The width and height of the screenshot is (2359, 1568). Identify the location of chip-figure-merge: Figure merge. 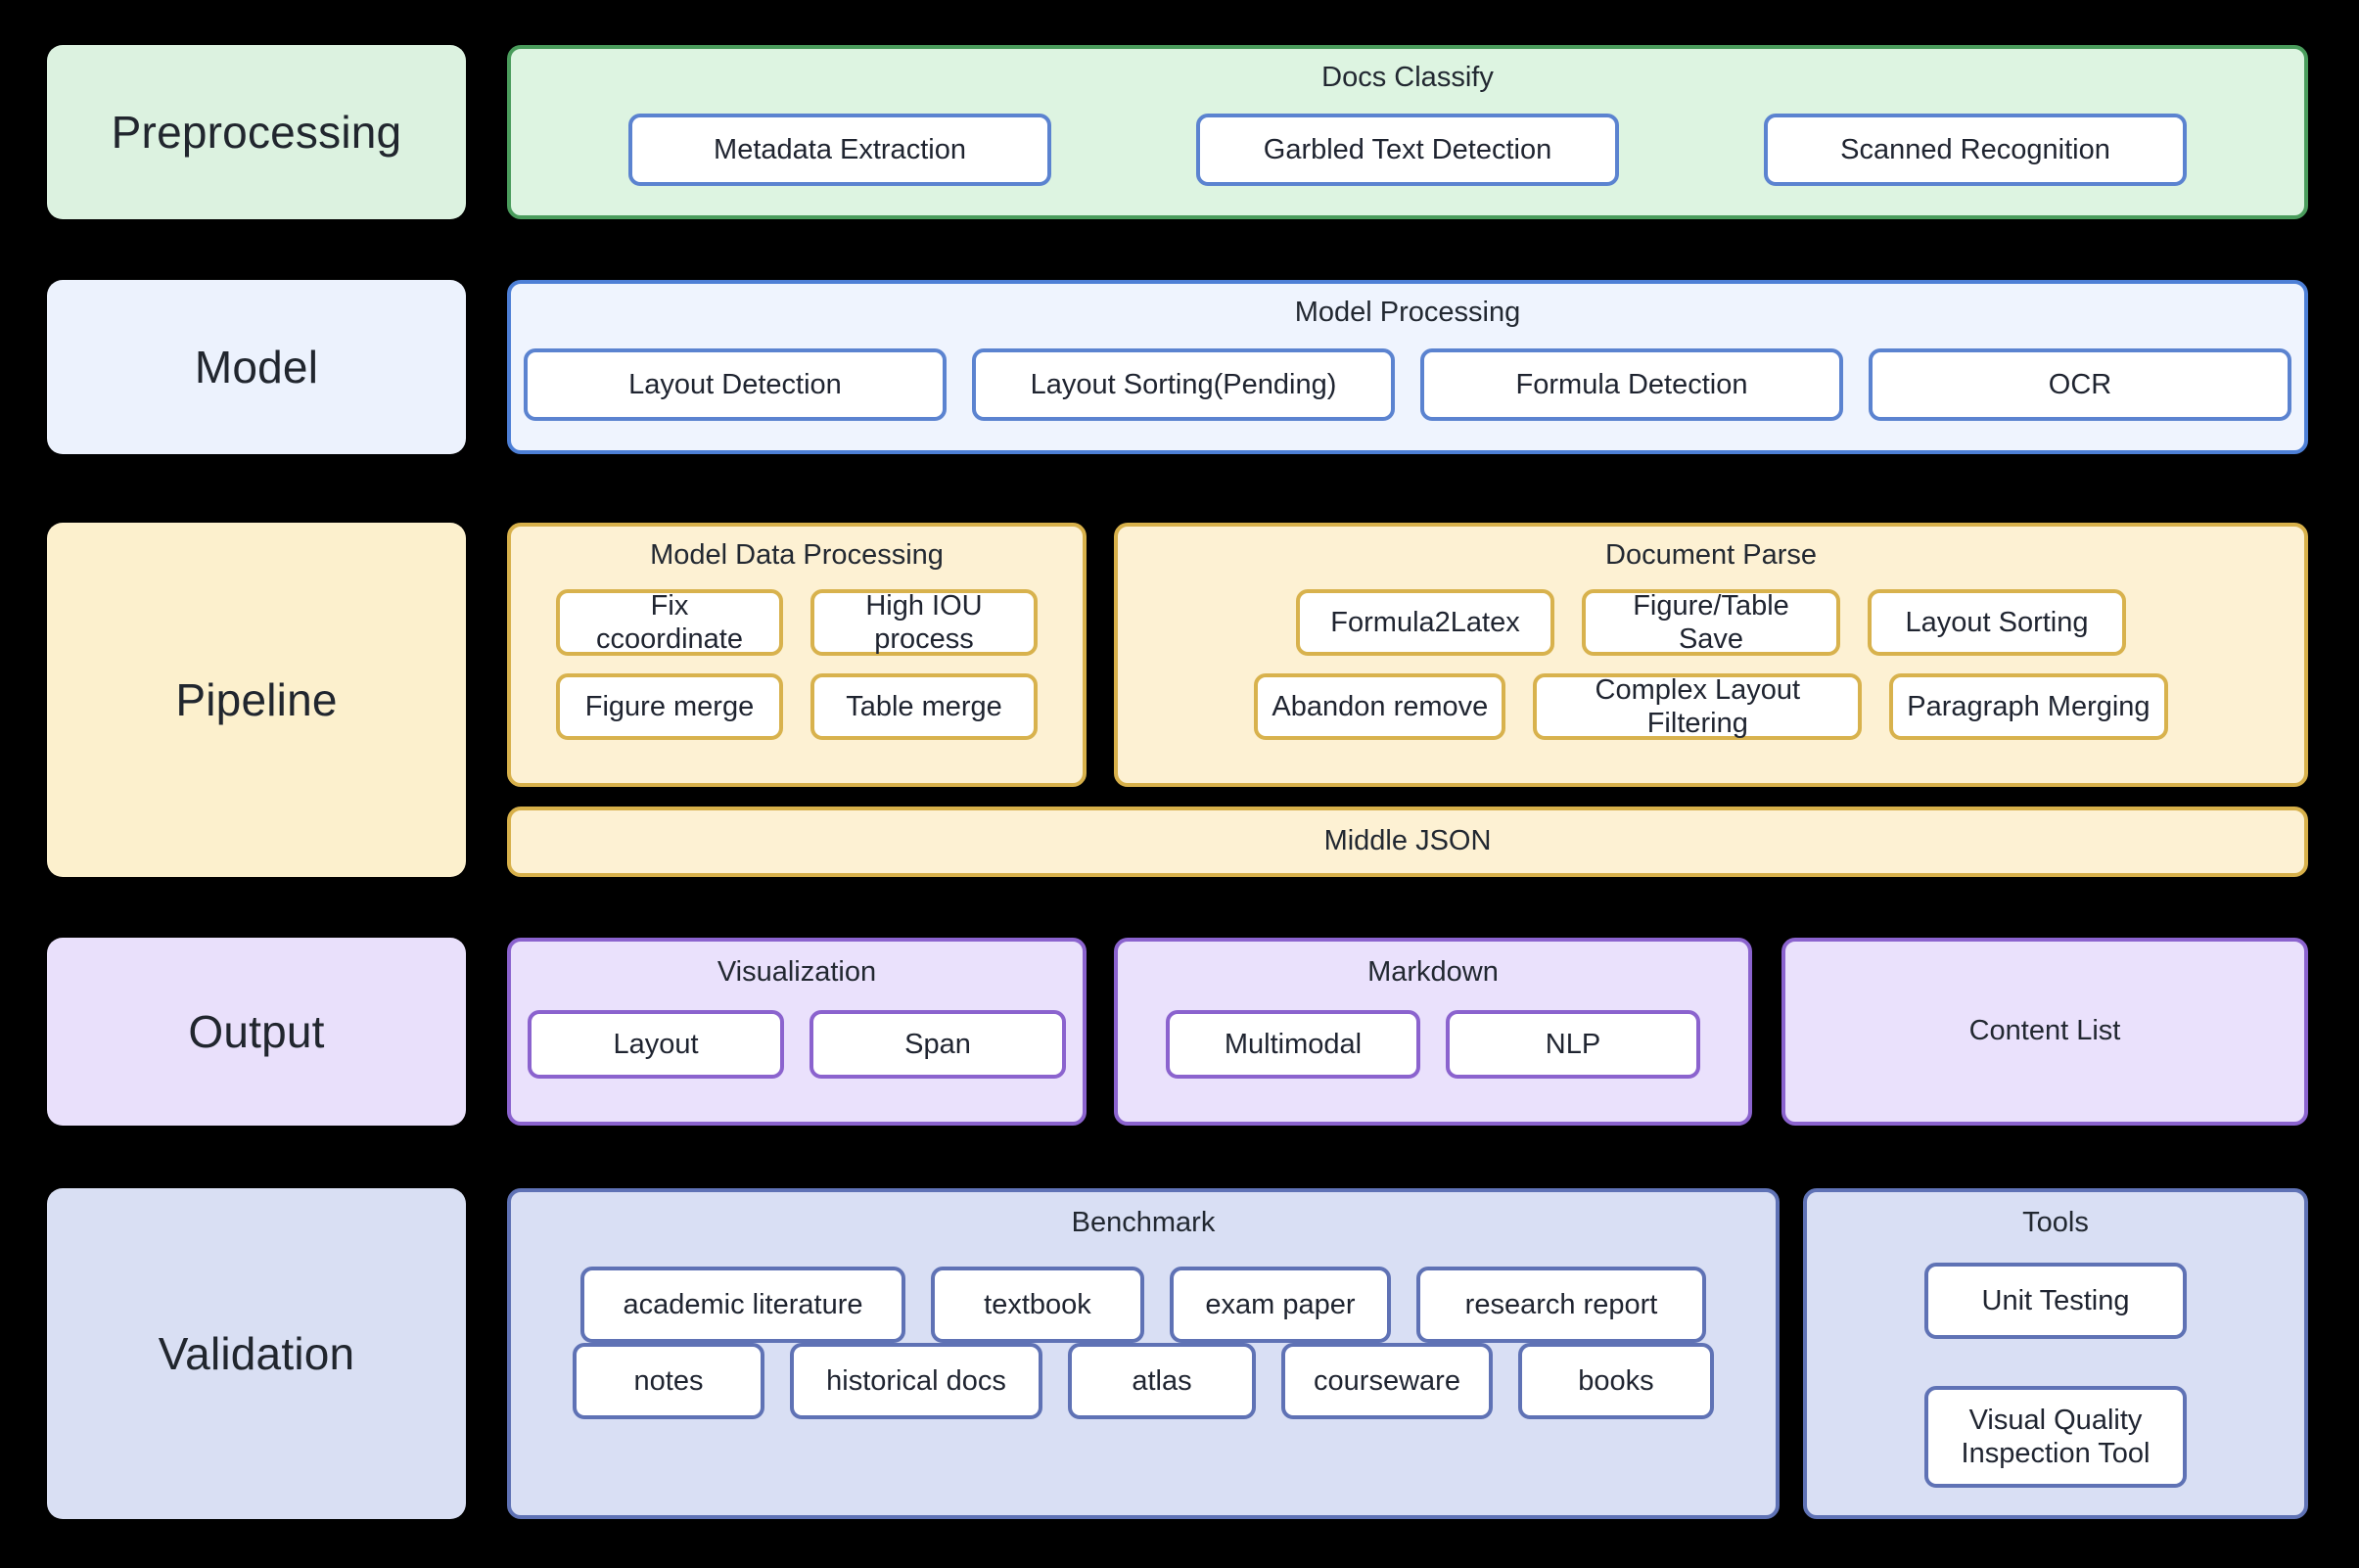
(669, 706).